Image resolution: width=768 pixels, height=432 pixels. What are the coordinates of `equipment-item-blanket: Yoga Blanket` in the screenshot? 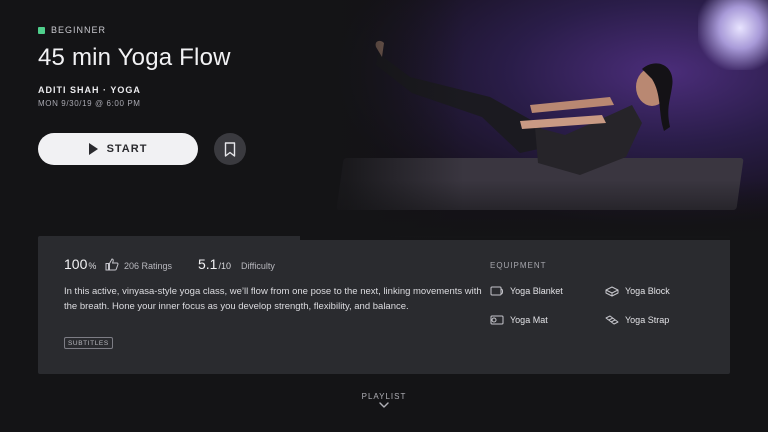 It's located at (526, 291).